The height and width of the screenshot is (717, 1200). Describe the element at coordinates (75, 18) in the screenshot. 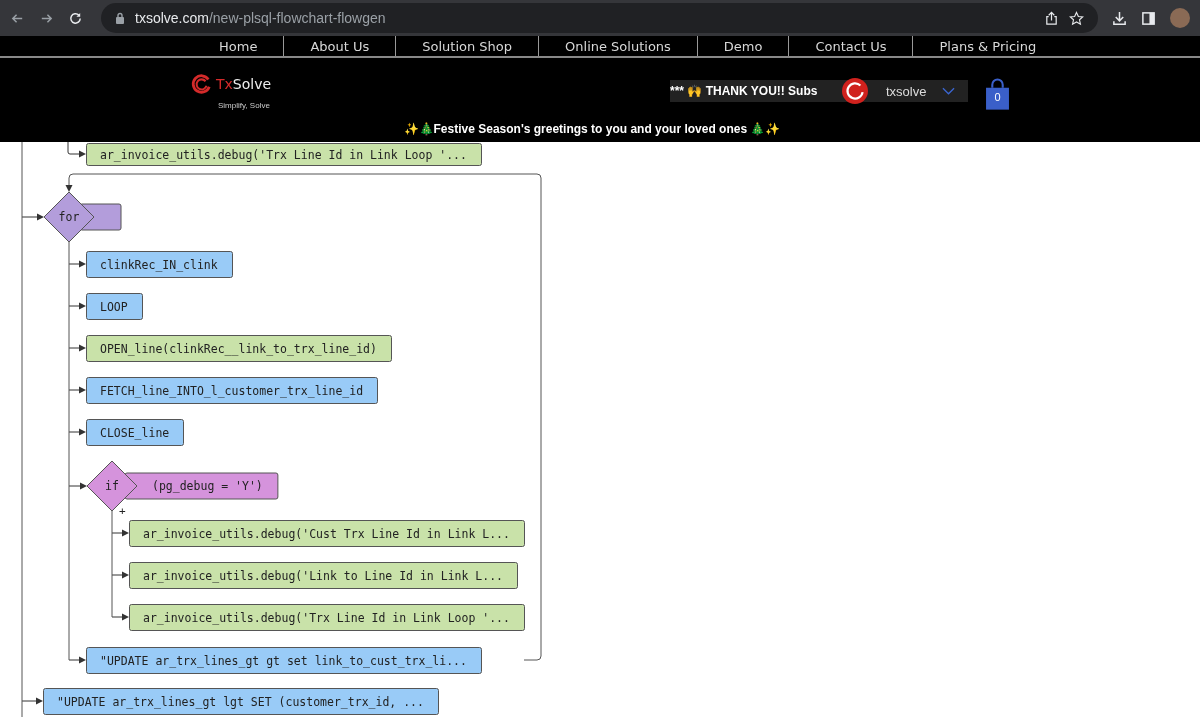

I see `reload-icon` at that location.